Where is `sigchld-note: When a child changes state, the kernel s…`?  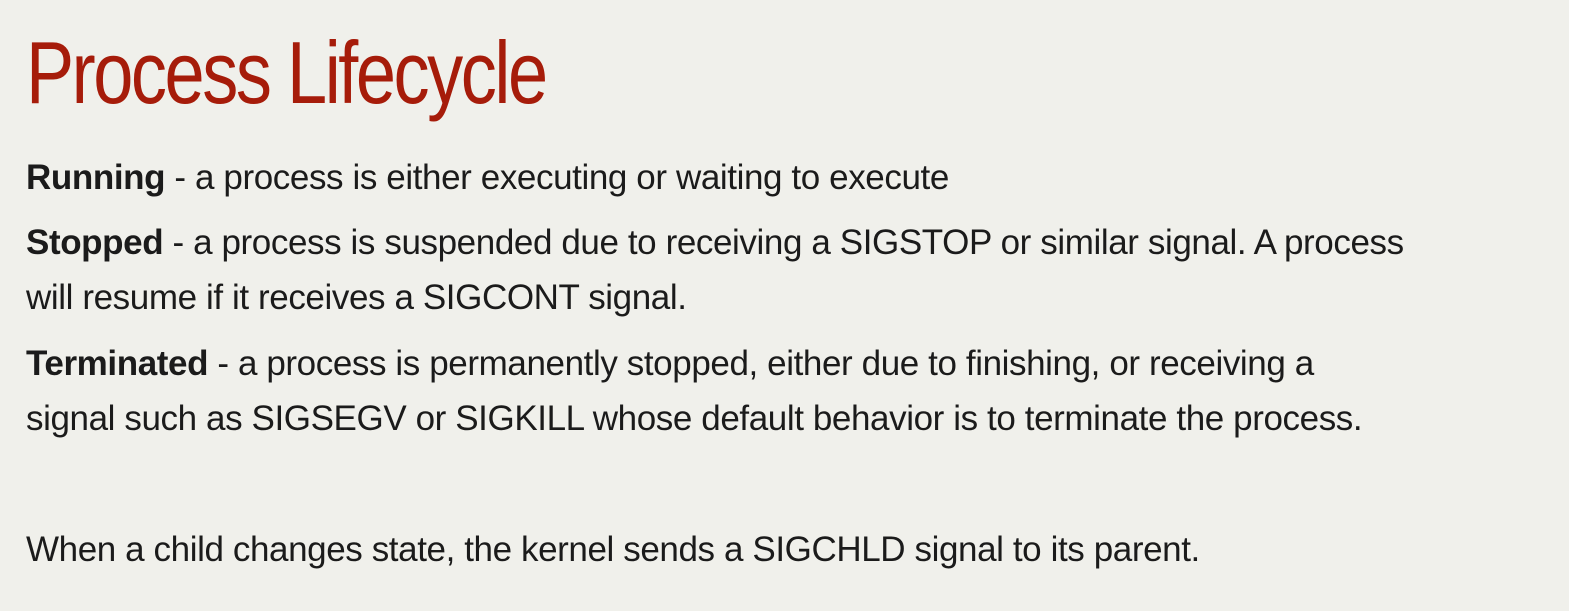 sigchld-note: When a child changes state, the kernel s… is located at coordinates (613, 549).